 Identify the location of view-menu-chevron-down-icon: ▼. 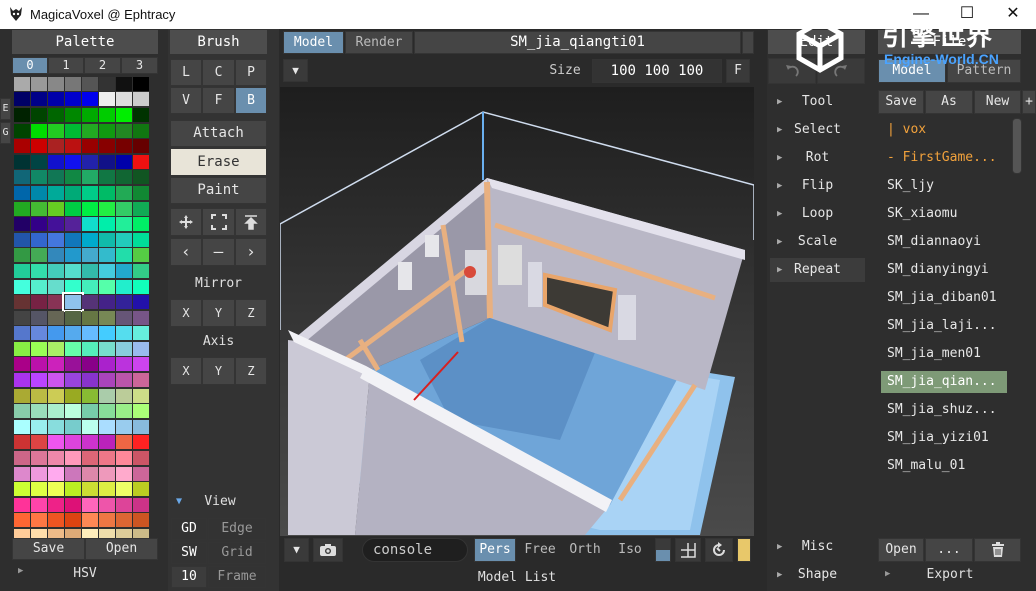
(295, 70).